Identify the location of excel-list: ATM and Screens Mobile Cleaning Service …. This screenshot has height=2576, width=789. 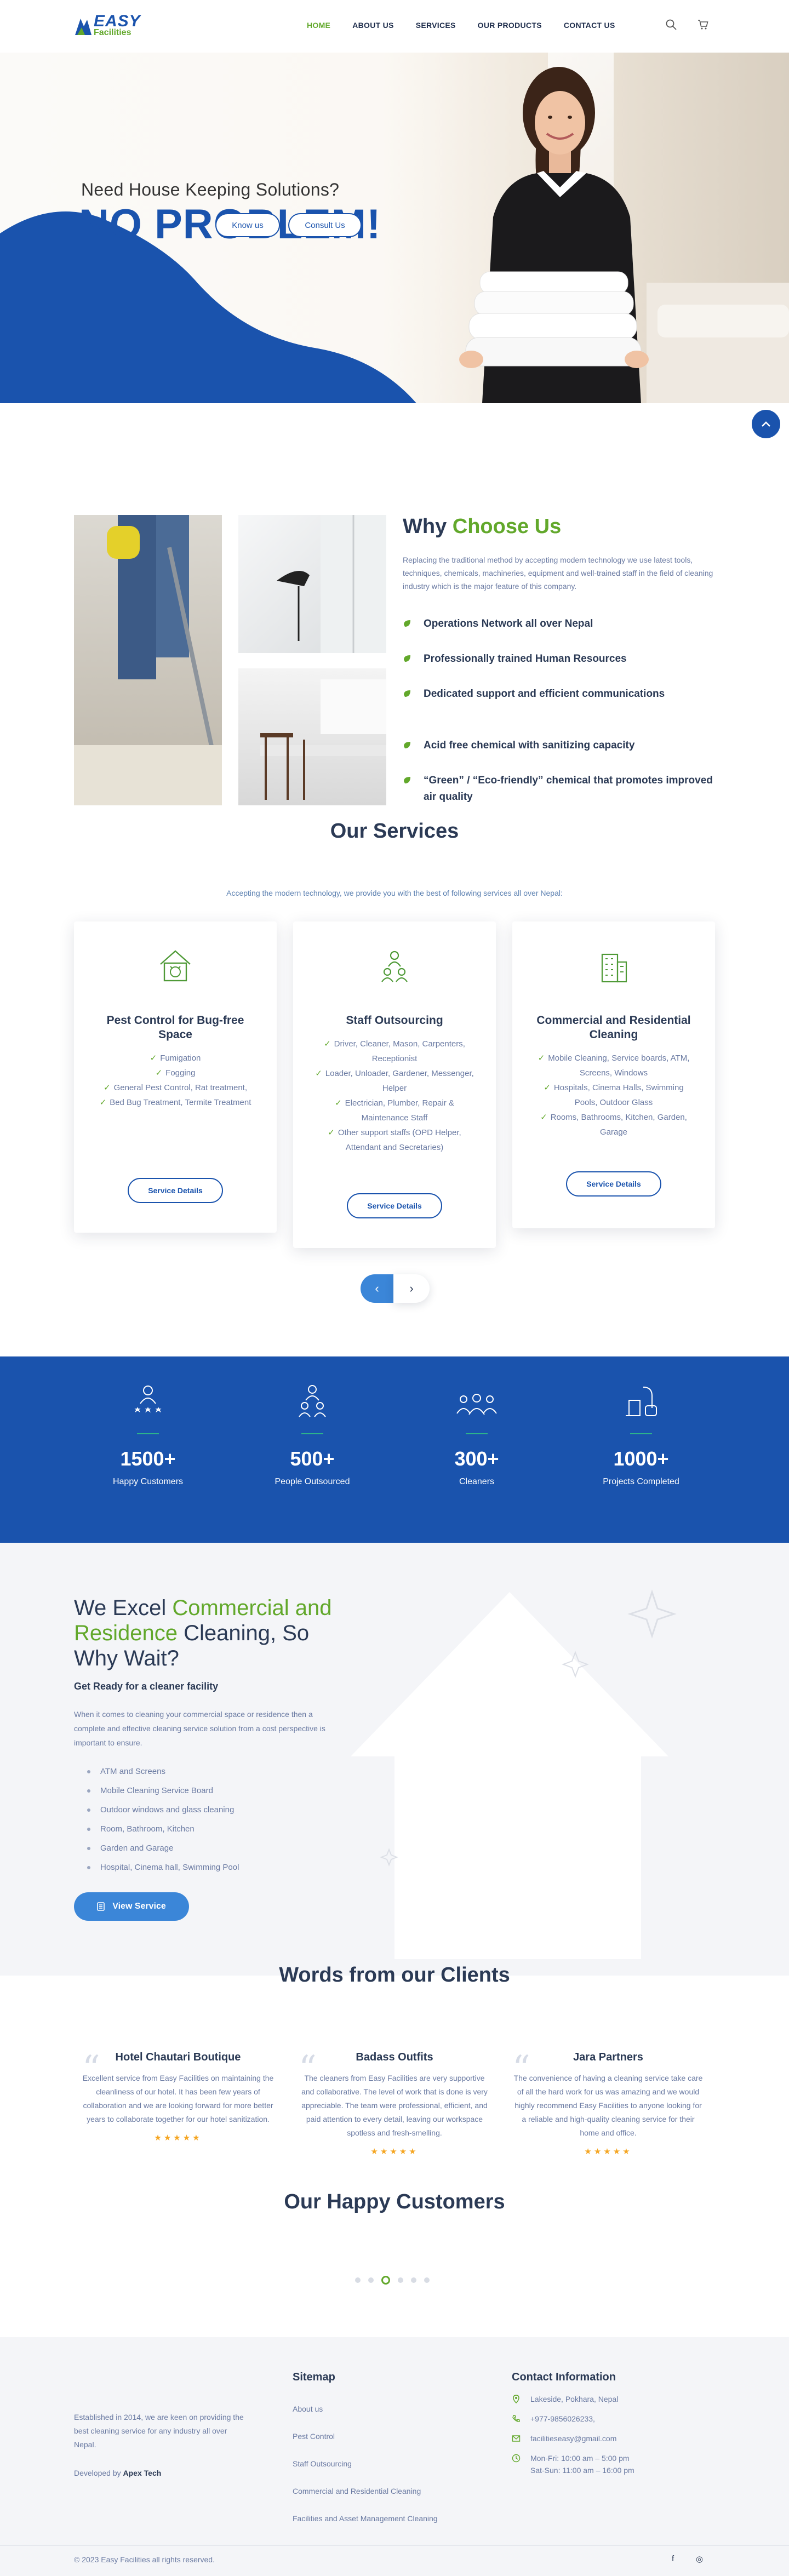
(157, 1819).